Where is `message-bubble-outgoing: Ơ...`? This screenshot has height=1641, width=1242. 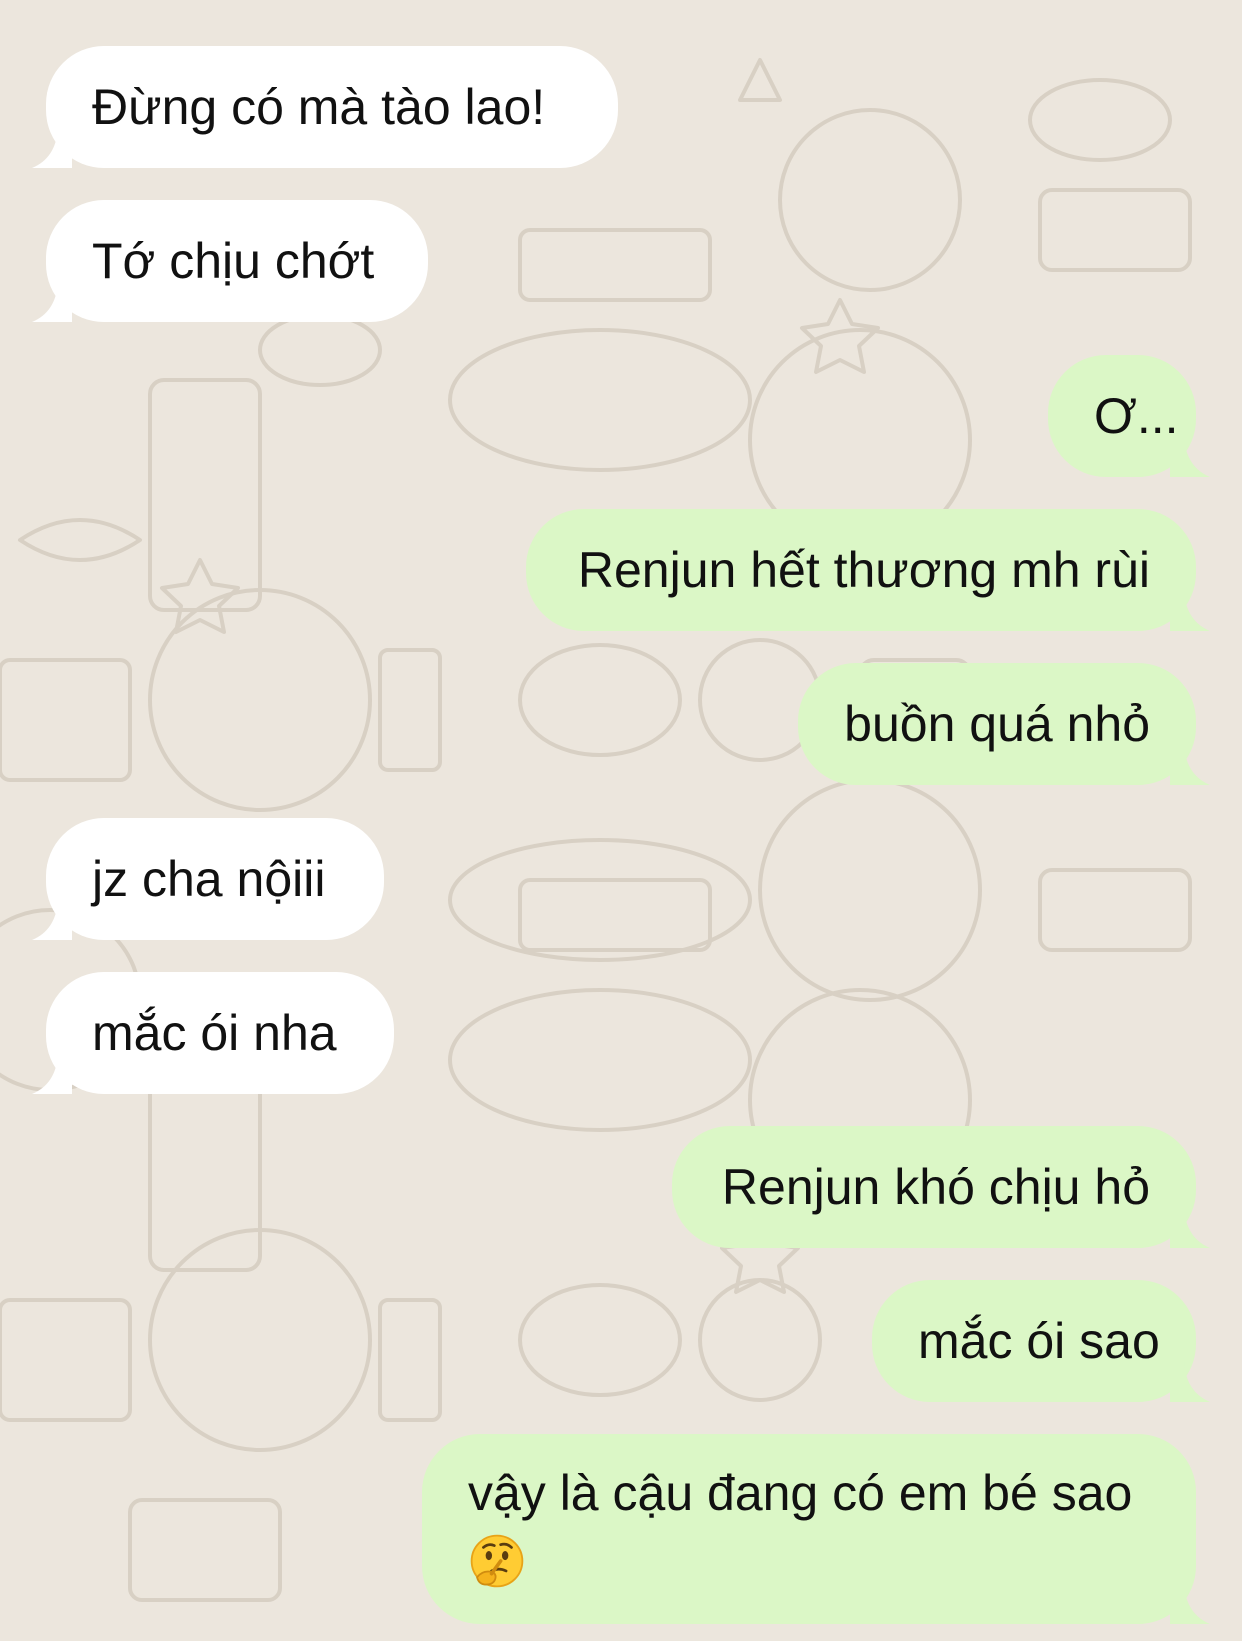 message-bubble-outgoing: Ơ... is located at coordinates (1129, 416).